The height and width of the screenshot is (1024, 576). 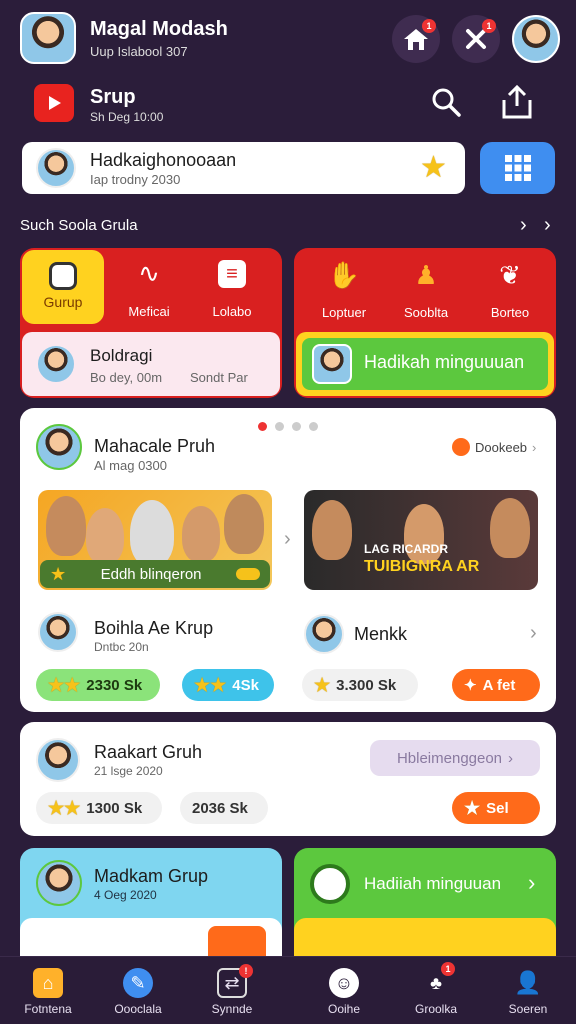 What do you see at coordinates (433, 883) in the screenshot?
I see `card-title: Hadiiah minguuan` at bounding box center [433, 883].